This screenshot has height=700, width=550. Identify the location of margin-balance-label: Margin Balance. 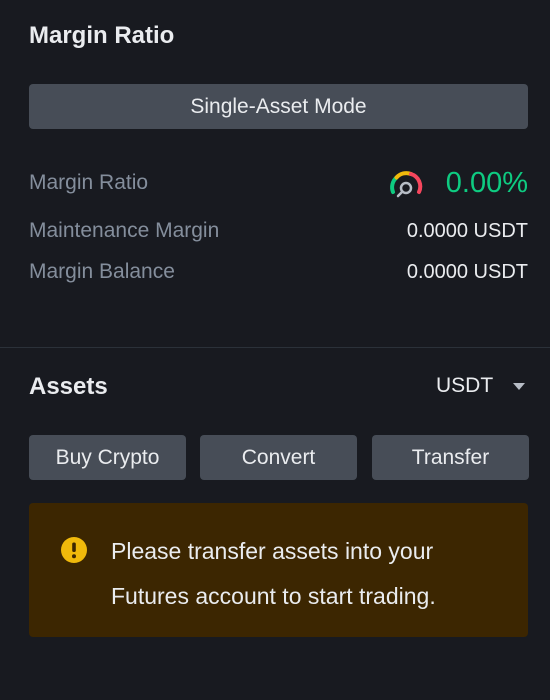
(102, 271).